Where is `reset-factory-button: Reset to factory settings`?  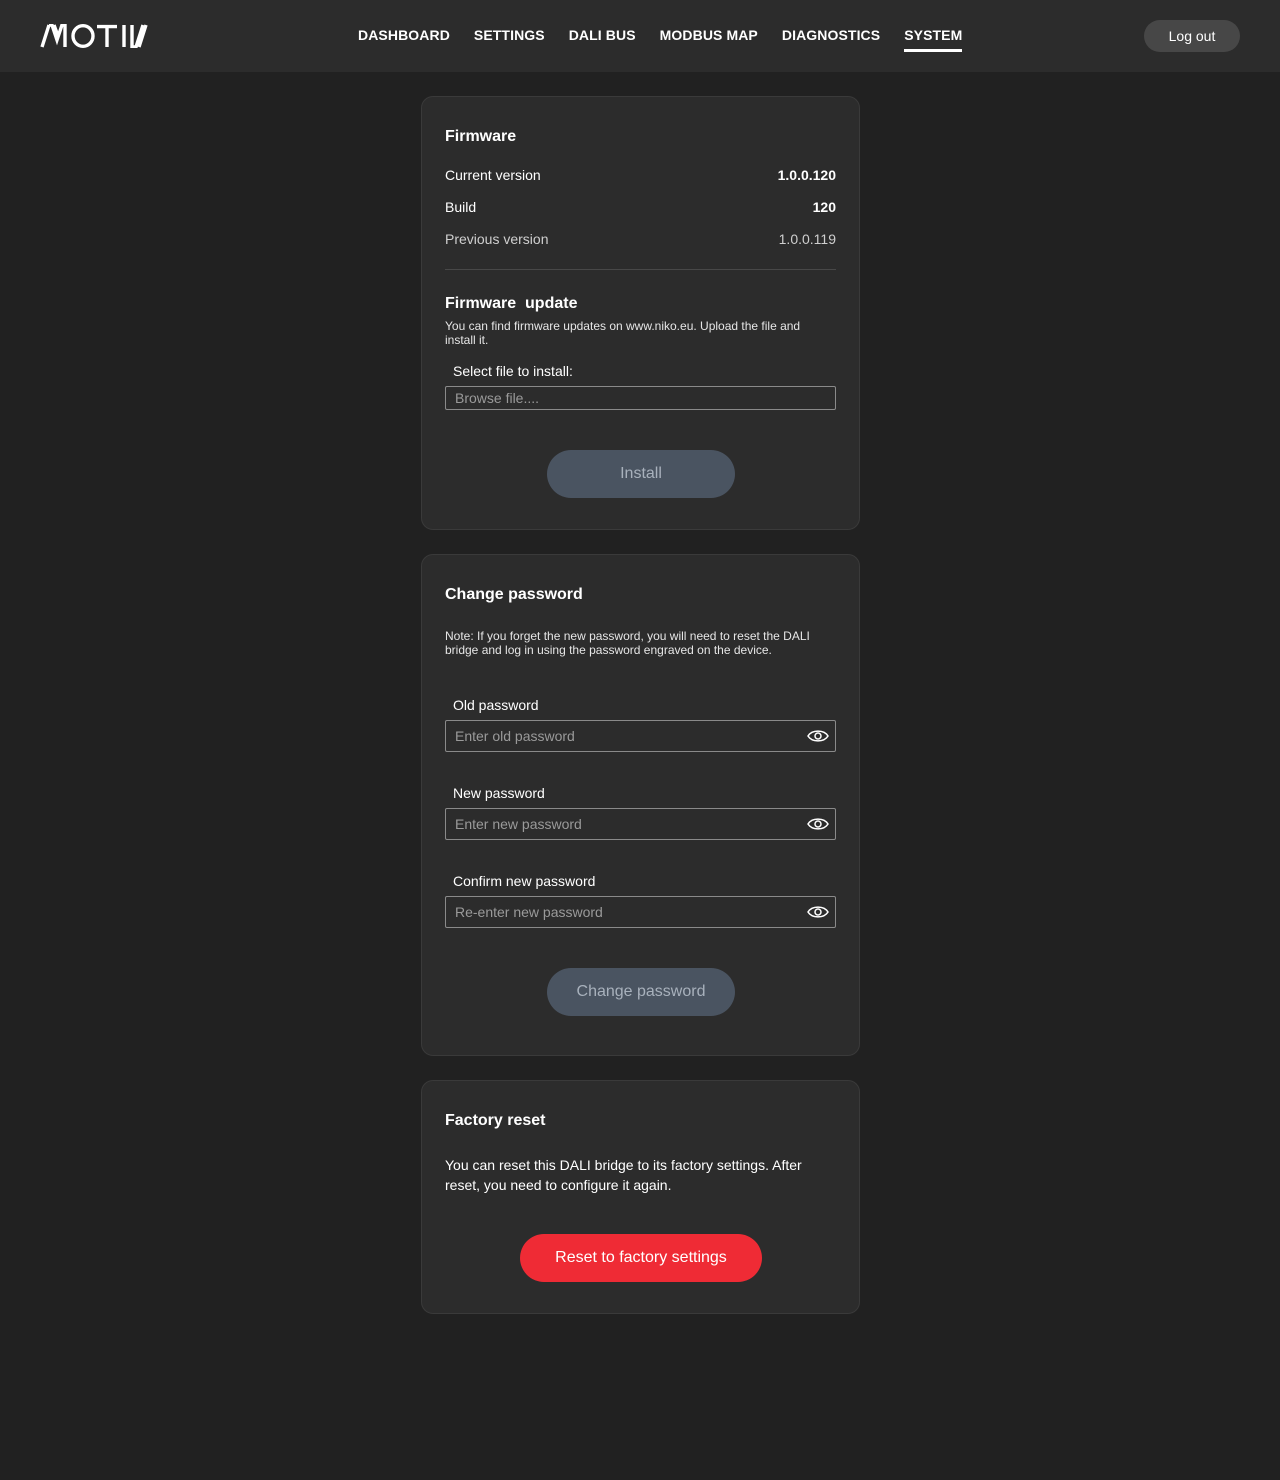 reset-factory-button: Reset to factory settings is located at coordinates (641, 1258).